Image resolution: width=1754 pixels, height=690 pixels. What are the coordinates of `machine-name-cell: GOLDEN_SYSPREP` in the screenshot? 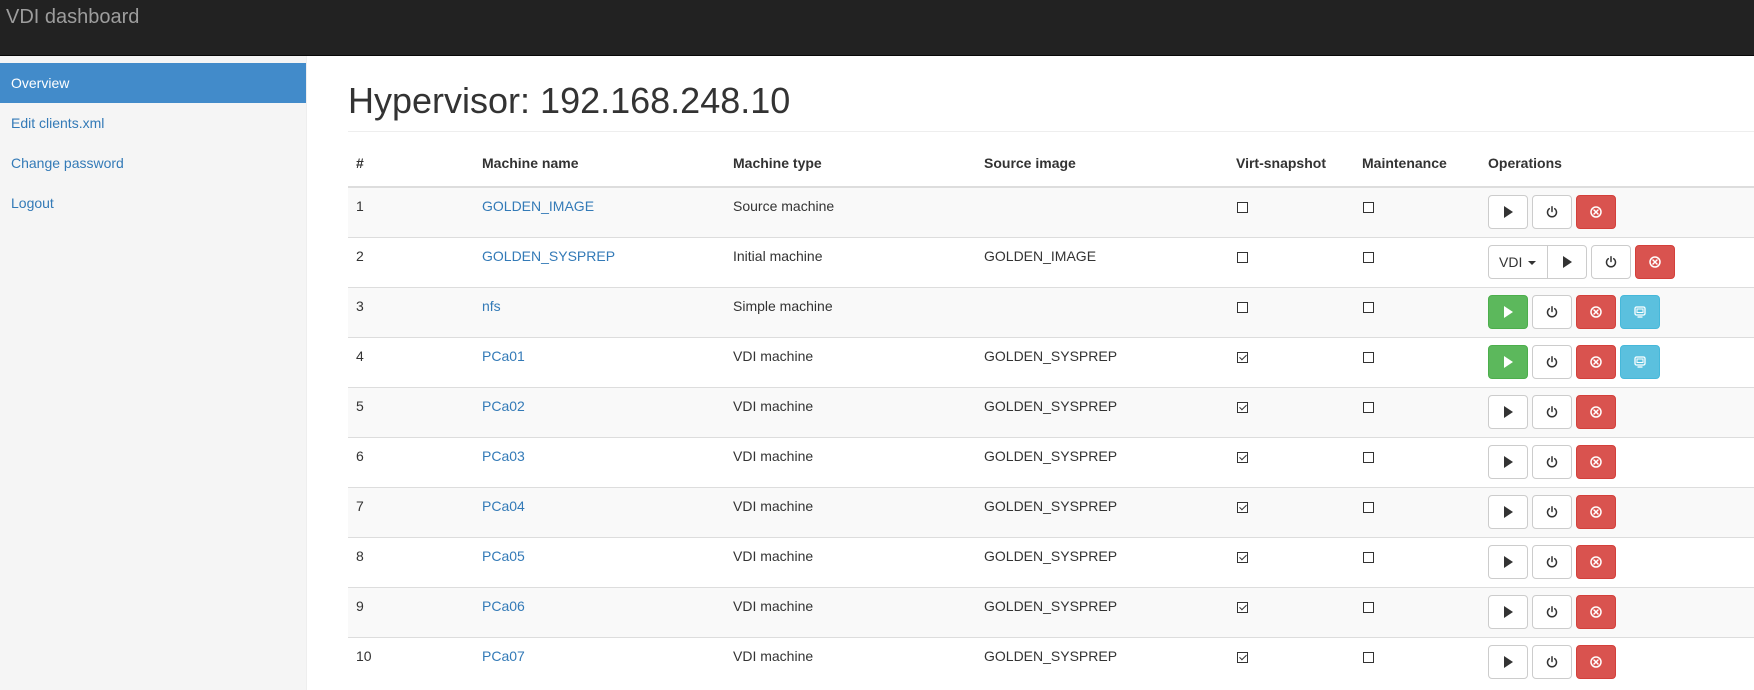 It's located at (599, 261).